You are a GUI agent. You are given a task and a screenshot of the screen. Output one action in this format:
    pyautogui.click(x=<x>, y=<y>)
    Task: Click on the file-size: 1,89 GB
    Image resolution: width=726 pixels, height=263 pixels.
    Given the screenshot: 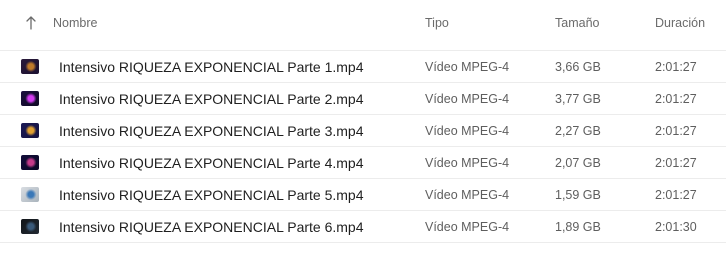 What is the action you would take?
    pyautogui.click(x=578, y=227)
    